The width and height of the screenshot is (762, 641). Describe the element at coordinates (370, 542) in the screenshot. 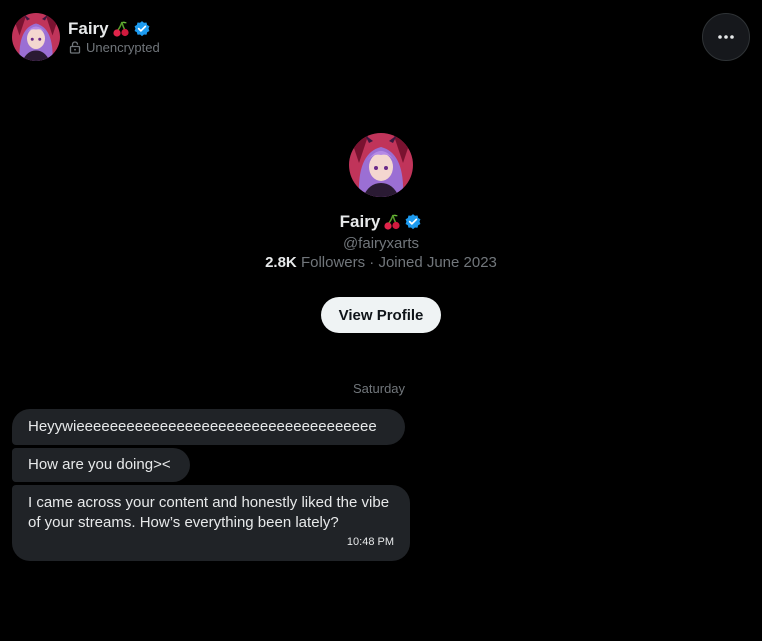

I see `message-timestamp: 10:48 PM` at that location.